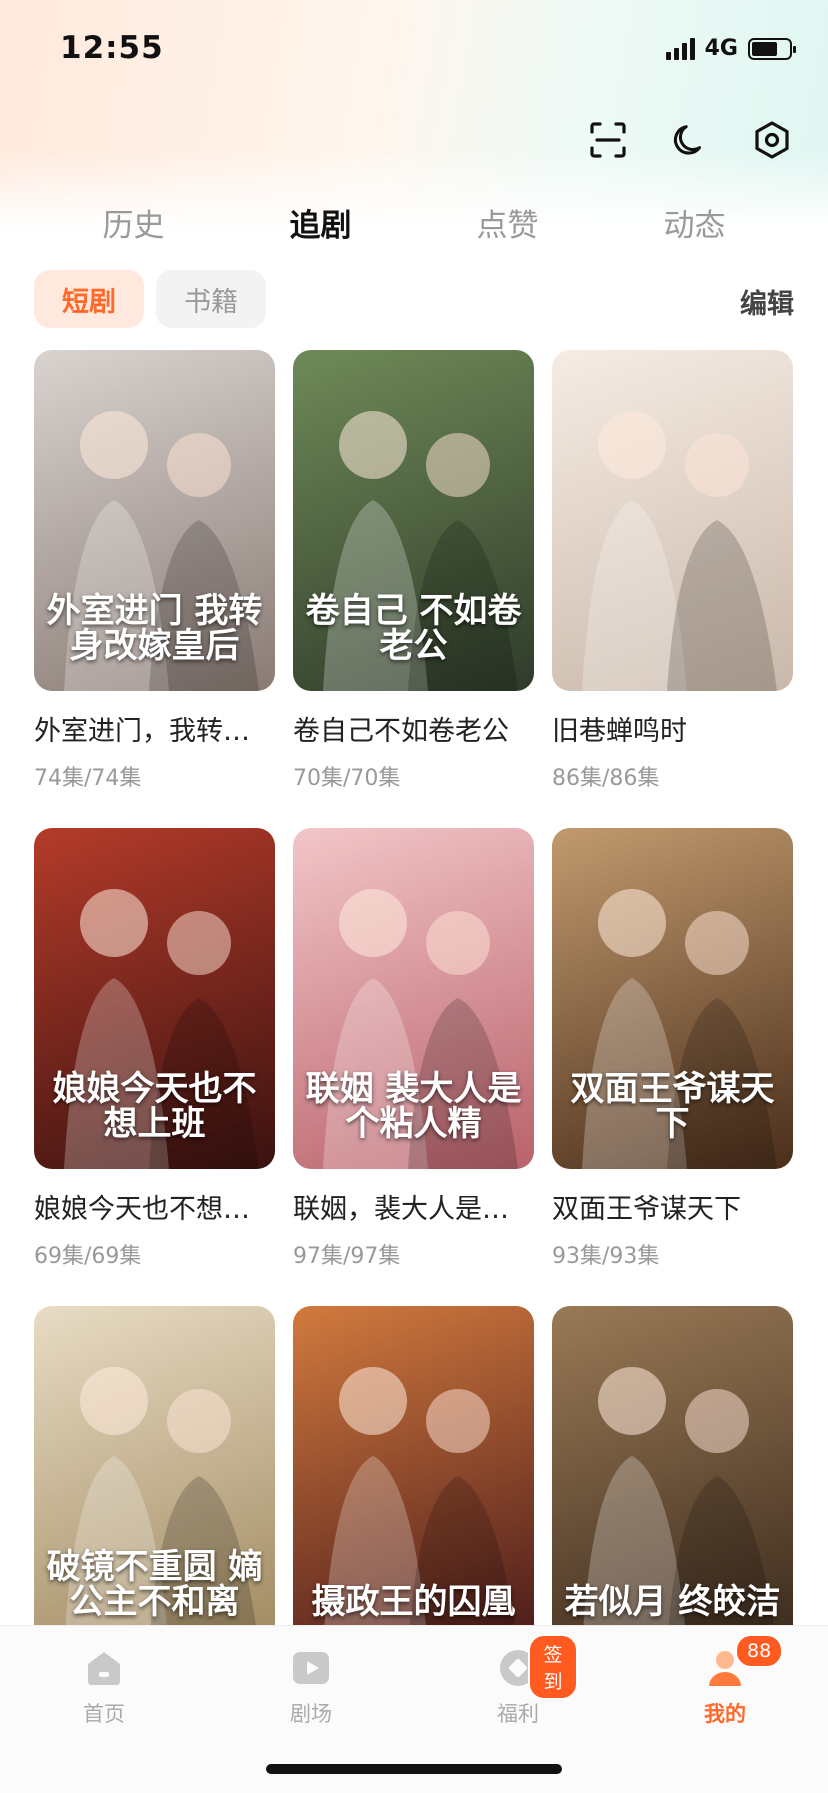 The height and width of the screenshot is (1793, 828). I want to click on cover-title-art: 摄政王的囚凰, so click(413, 1602).